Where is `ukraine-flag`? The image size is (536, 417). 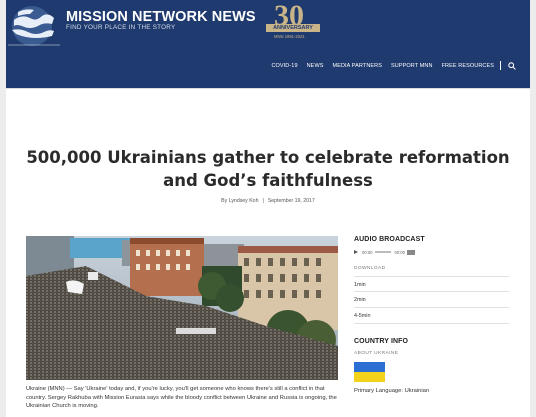 ukraine-flag is located at coordinates (369, 372).